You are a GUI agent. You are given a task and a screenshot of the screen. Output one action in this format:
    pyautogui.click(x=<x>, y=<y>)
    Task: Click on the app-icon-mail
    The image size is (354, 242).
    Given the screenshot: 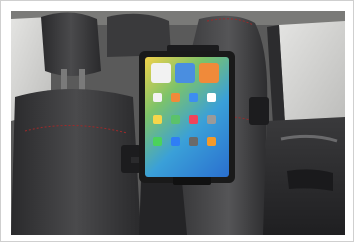 What is the action you would take?
    pyautogui.click(x=193, y=97)
    